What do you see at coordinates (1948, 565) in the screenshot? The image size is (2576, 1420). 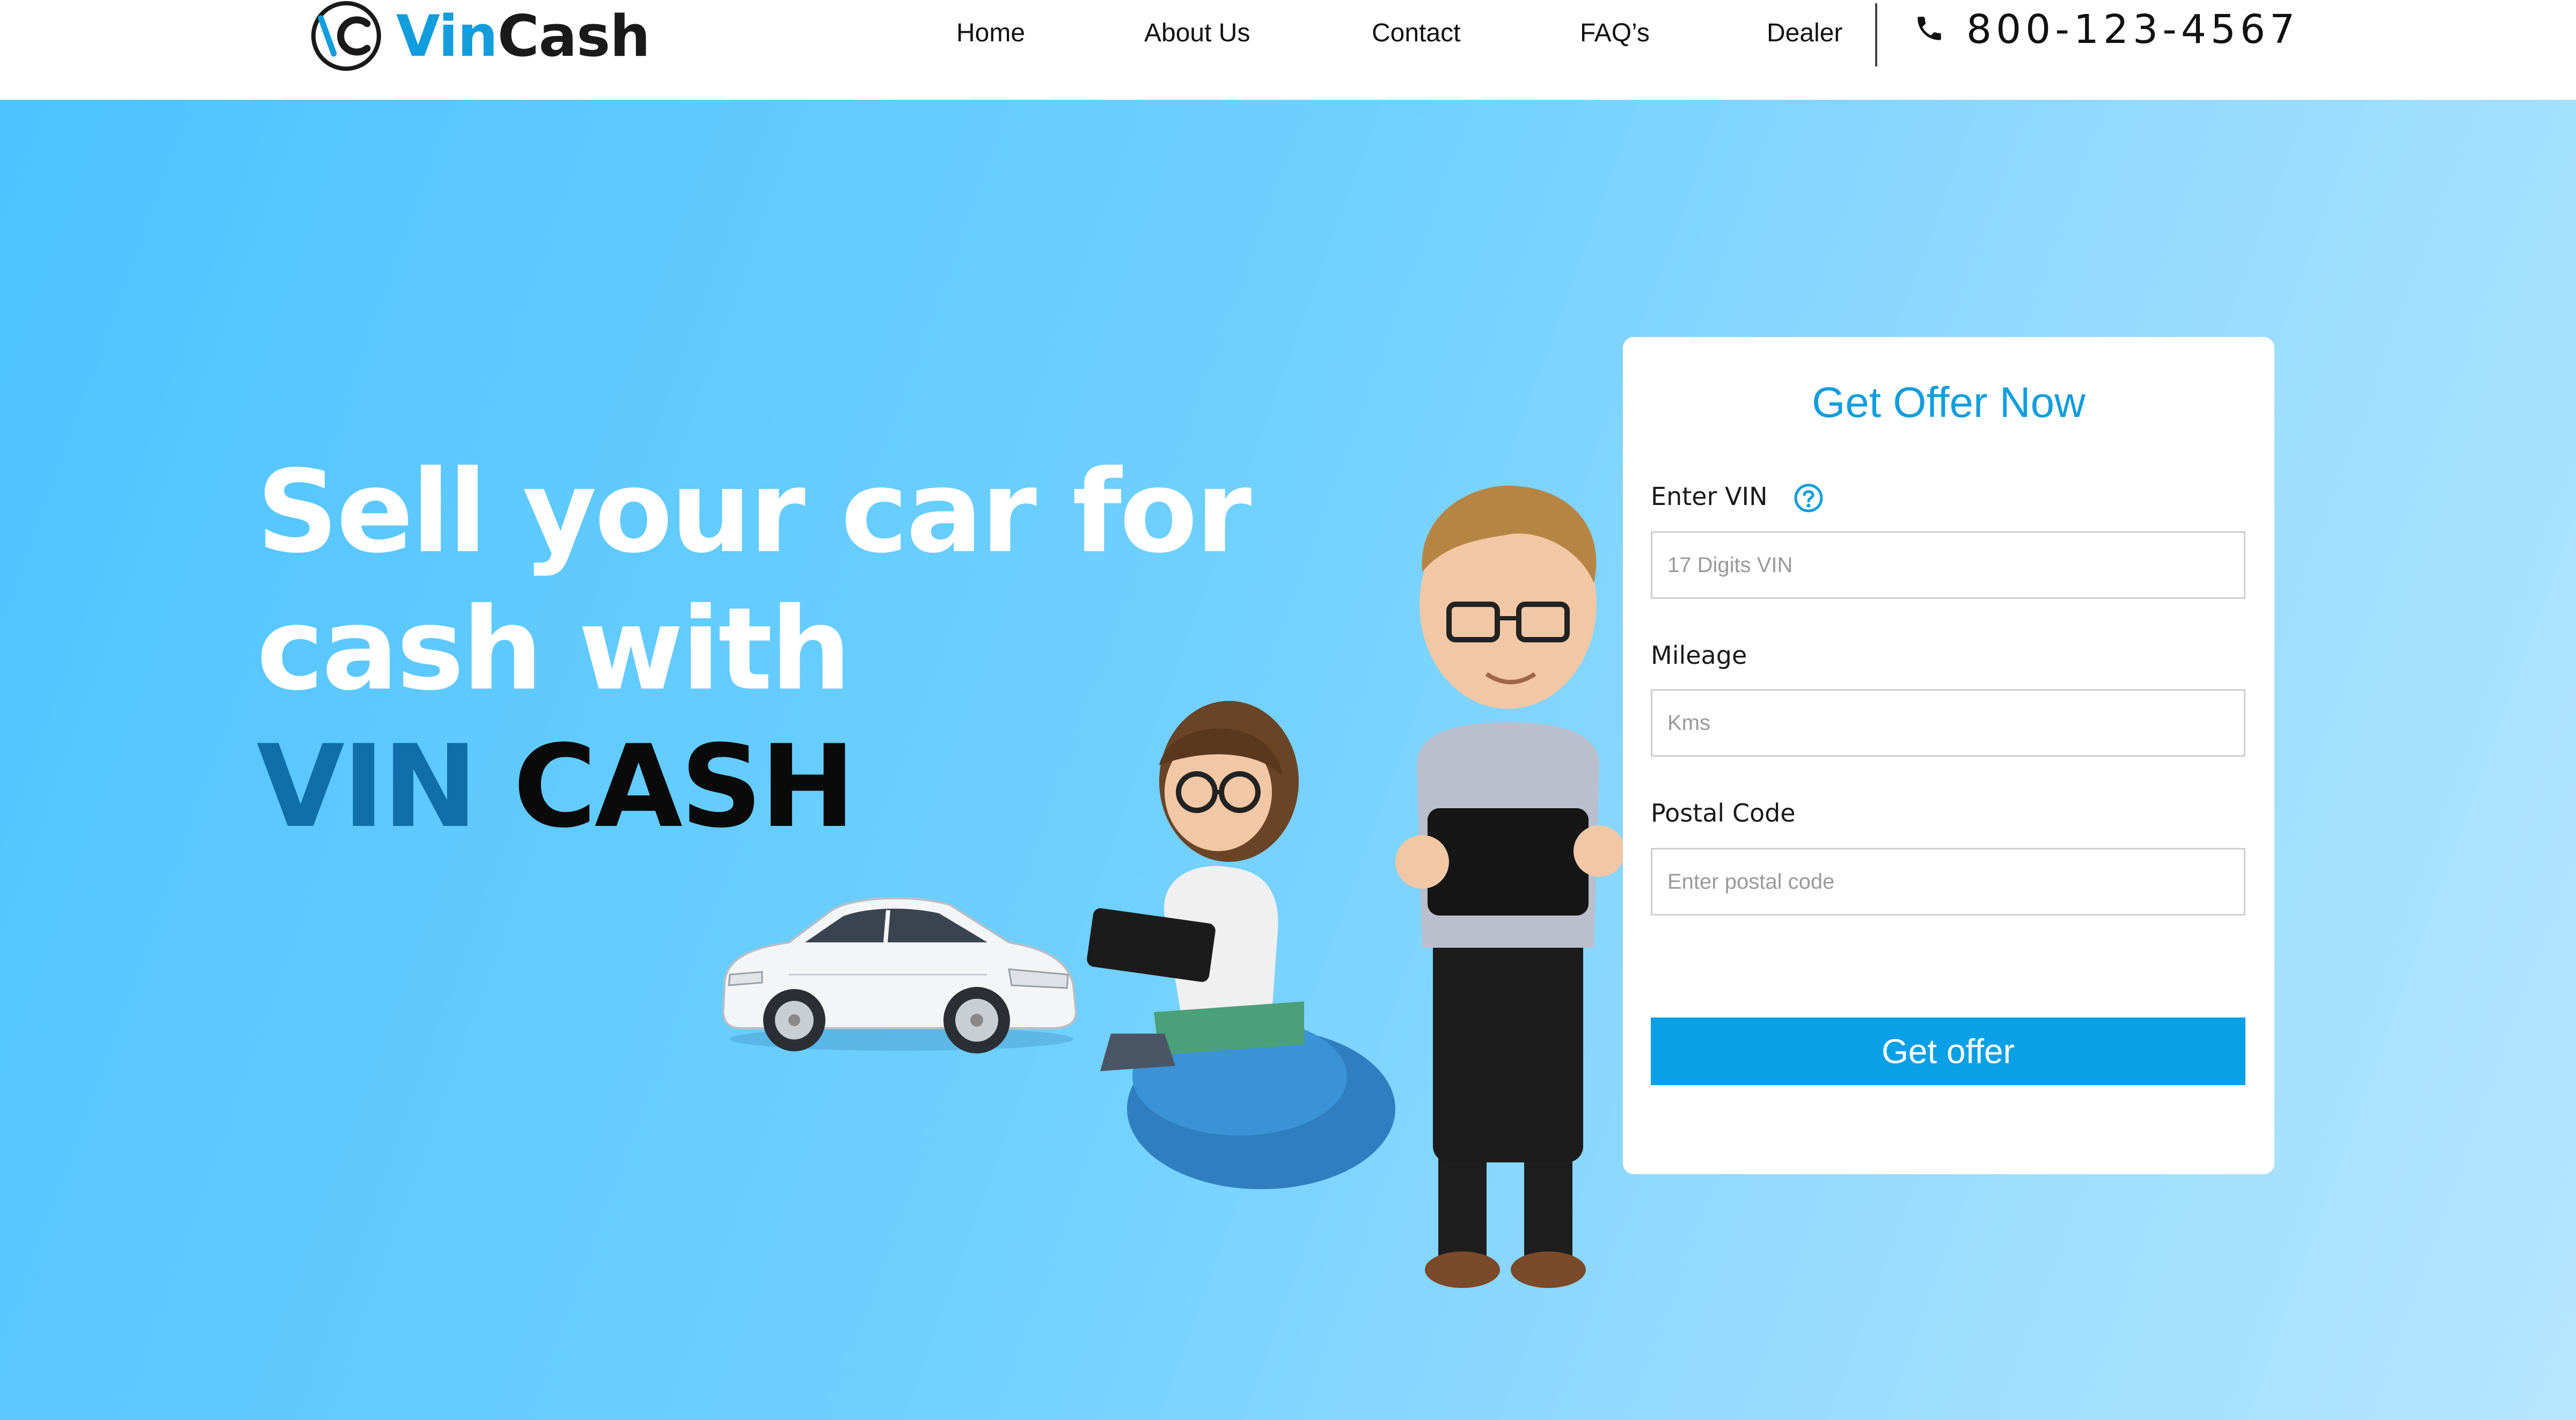 I see `vin-input` at bounding box center [1948, 565].